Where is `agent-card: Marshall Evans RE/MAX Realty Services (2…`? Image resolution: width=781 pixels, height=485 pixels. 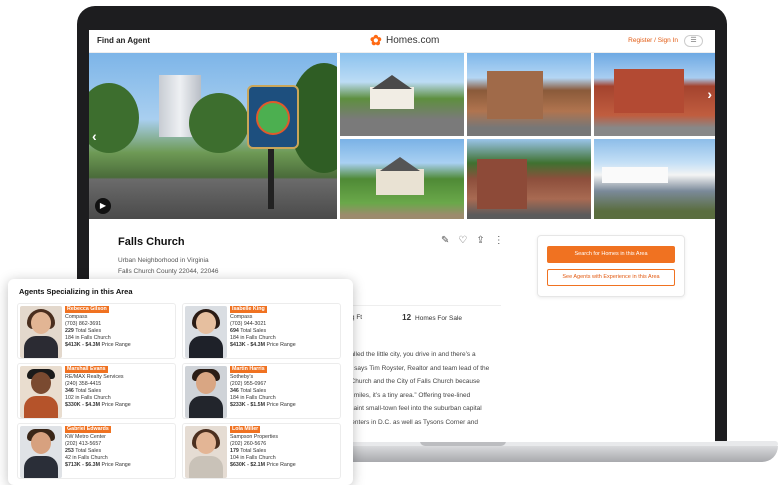 agent-card: Marshall Evans RE/MAX Realty Services (2… is located at coordinates (96, 391).